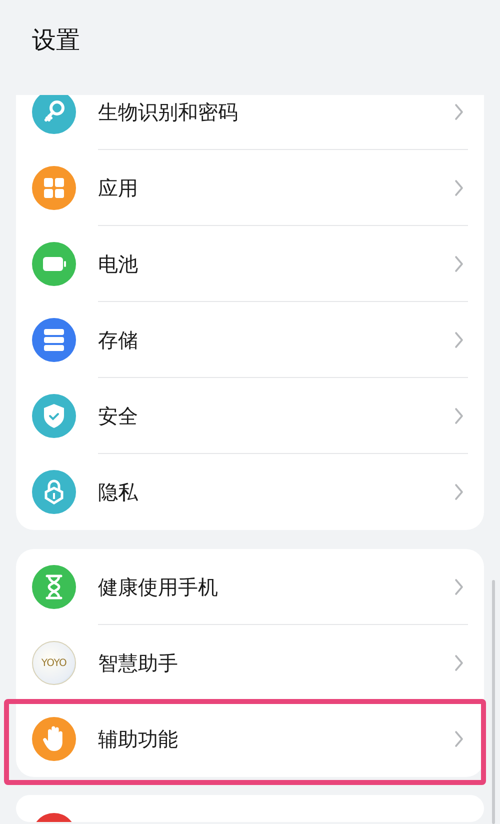 The image size is (500, 824). I want to click on item-label: 隐私, so click(118, 492).